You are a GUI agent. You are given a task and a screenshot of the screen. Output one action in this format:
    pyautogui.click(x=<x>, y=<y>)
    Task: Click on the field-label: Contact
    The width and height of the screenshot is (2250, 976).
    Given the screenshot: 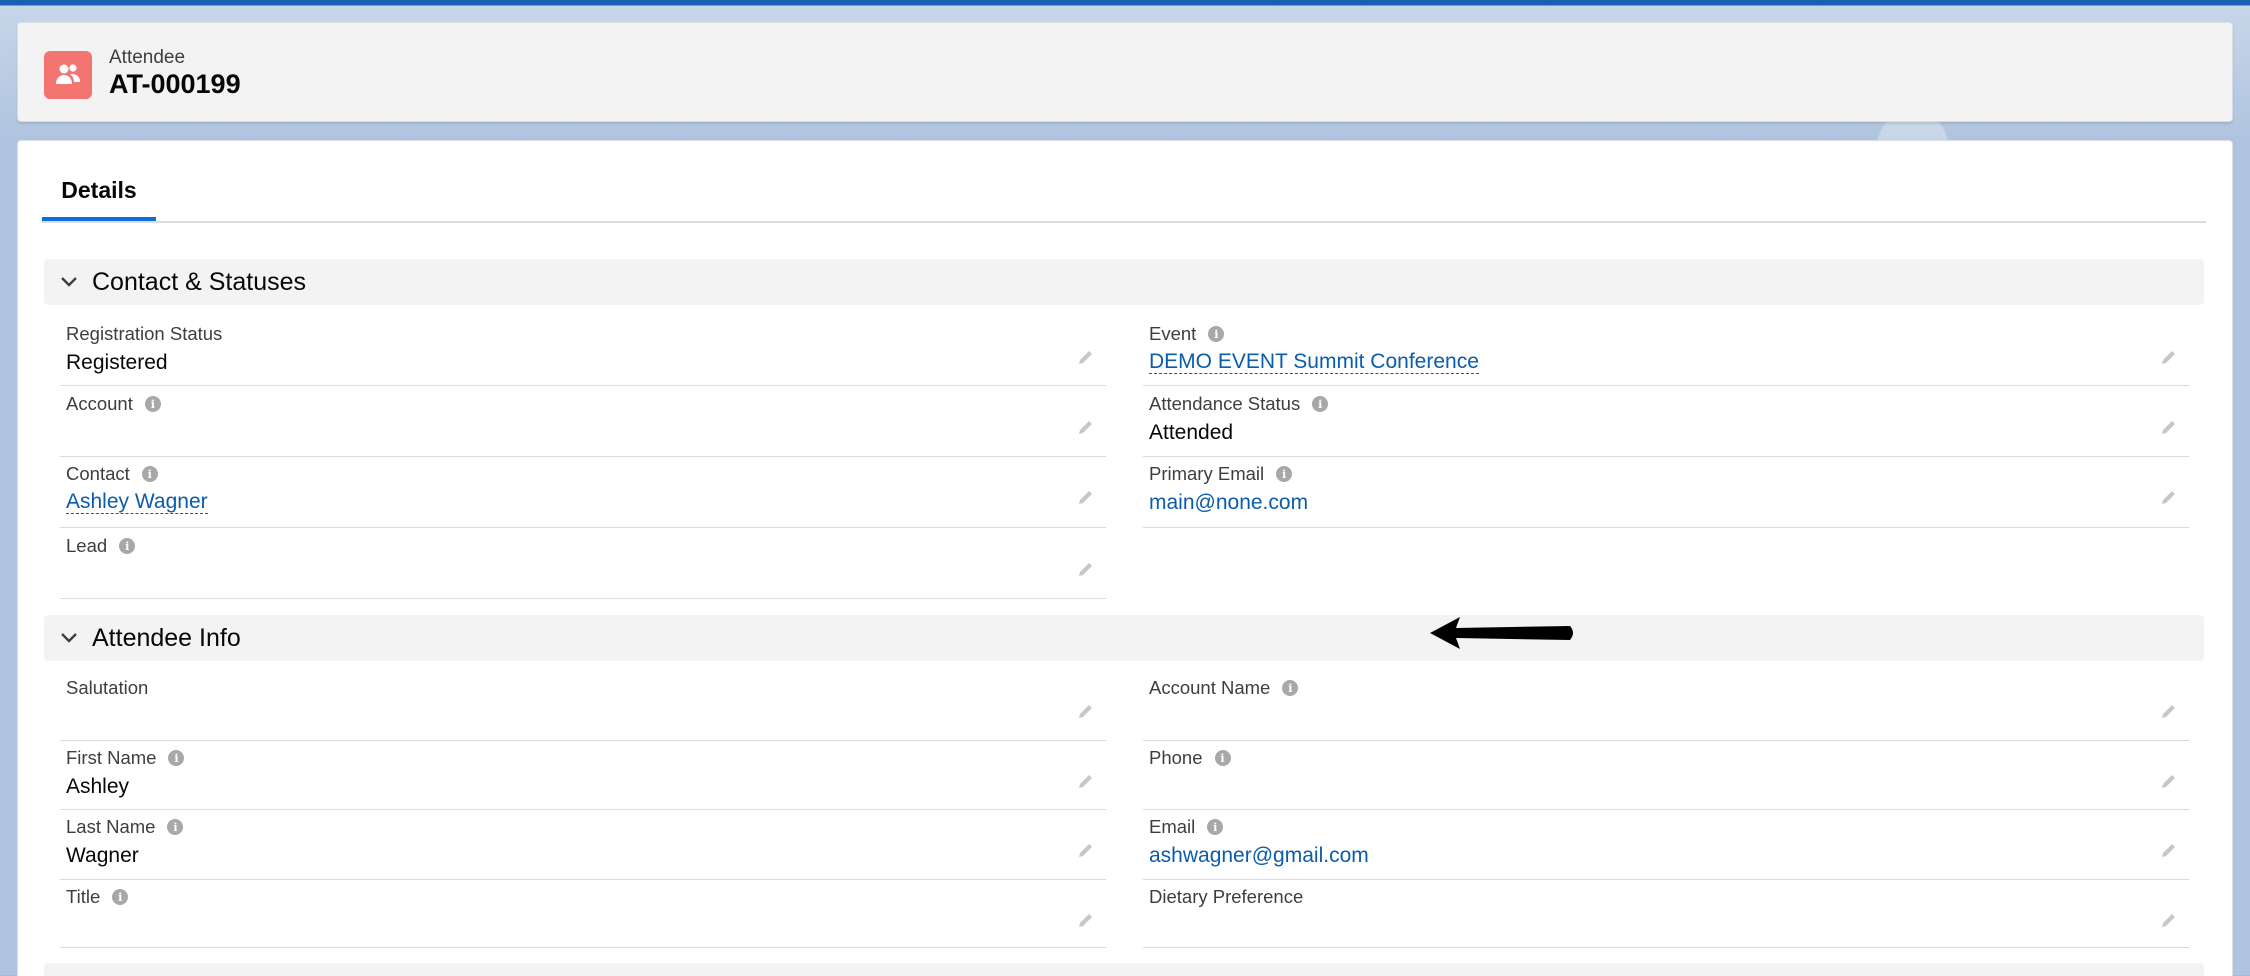 What is the action you would take?
    pyautogui.click(x=98, y=473)
    